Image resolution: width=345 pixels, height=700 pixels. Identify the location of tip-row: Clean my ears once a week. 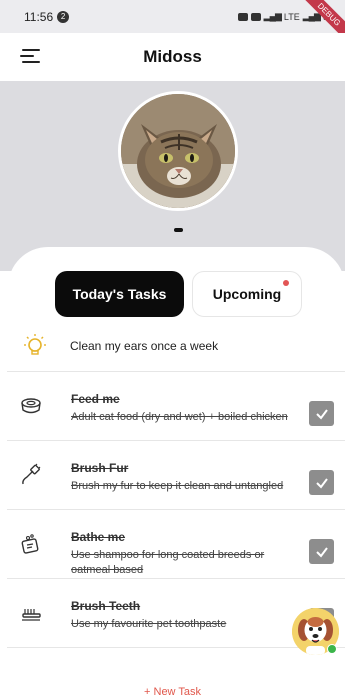
(177, 346).